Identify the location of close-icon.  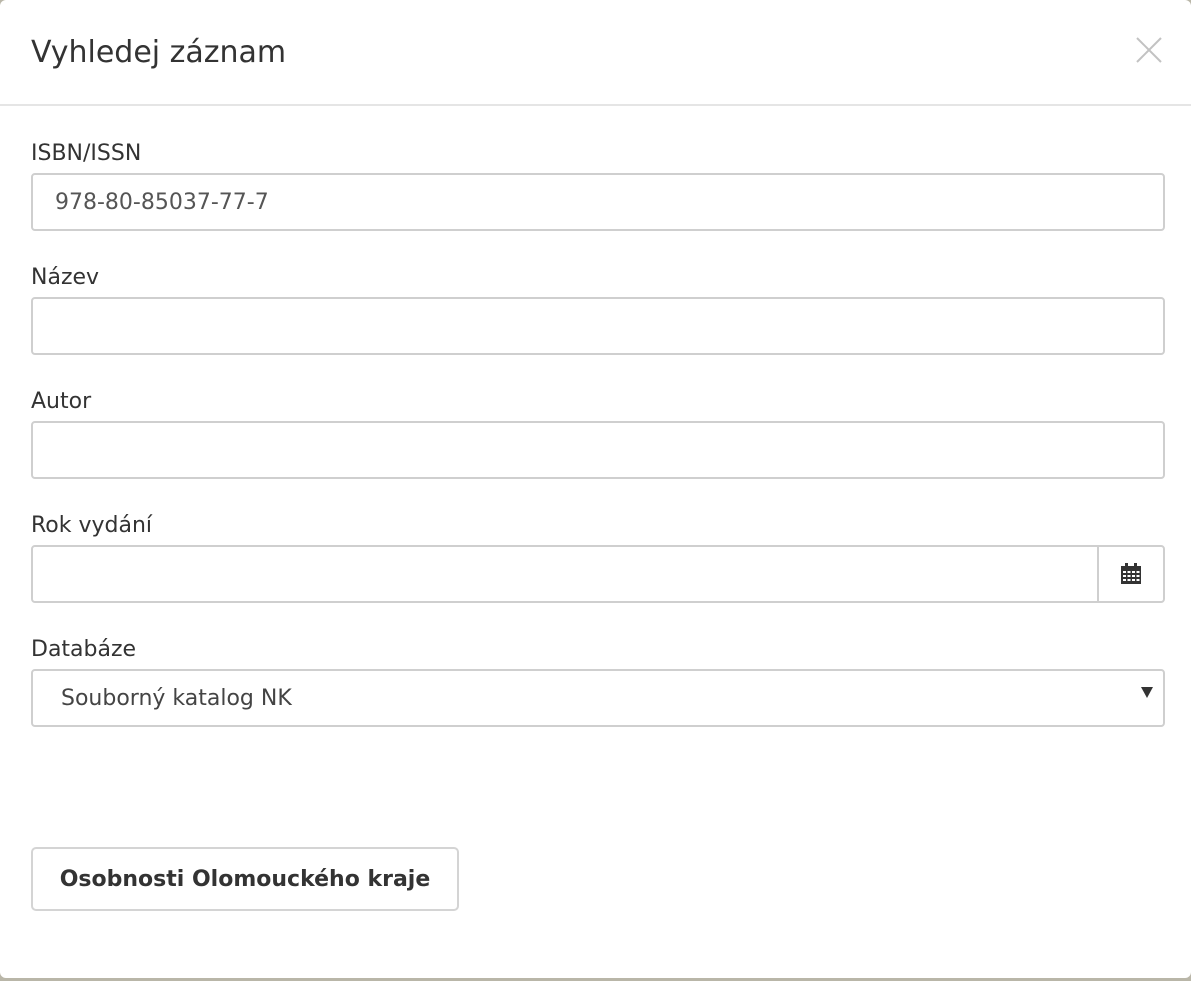
(1149, 50).